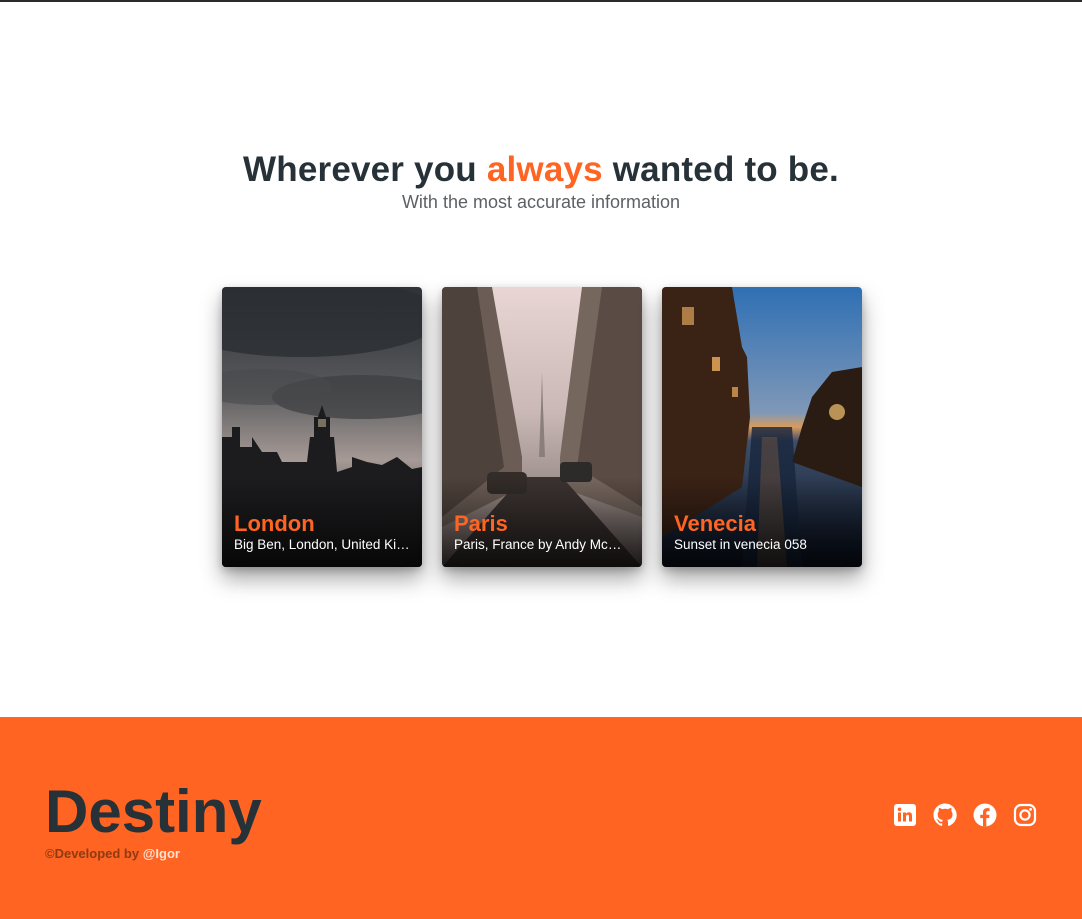 This screenshot has width=1082, height=919. Describe the element at coordinates (153, 811) in the screenshot. I see `brand-logo: Destiny` at that location.